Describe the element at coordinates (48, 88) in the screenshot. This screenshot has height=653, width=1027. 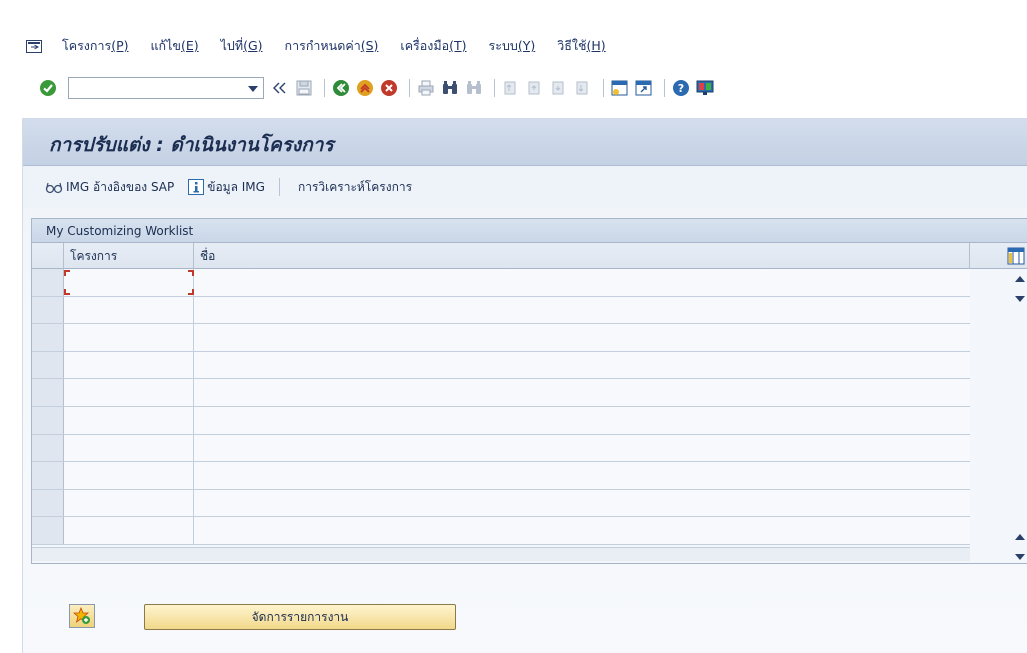
I see `enter-icon` at that location.